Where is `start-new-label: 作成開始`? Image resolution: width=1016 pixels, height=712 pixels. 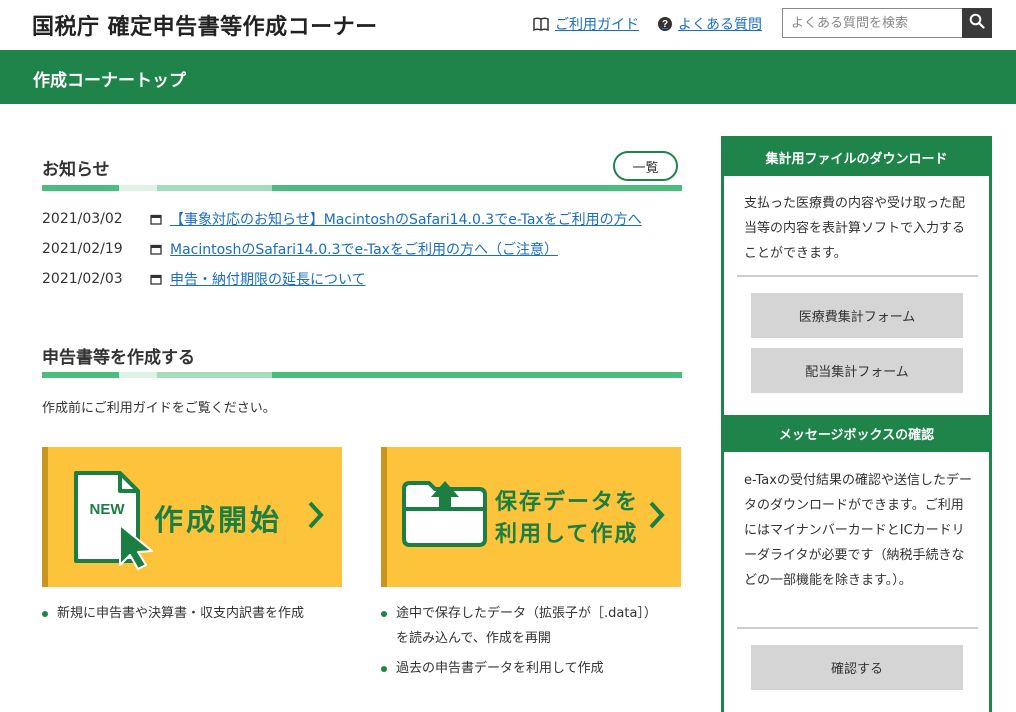 start-new-label: 作成開始 is located at coordinates (218, 520).